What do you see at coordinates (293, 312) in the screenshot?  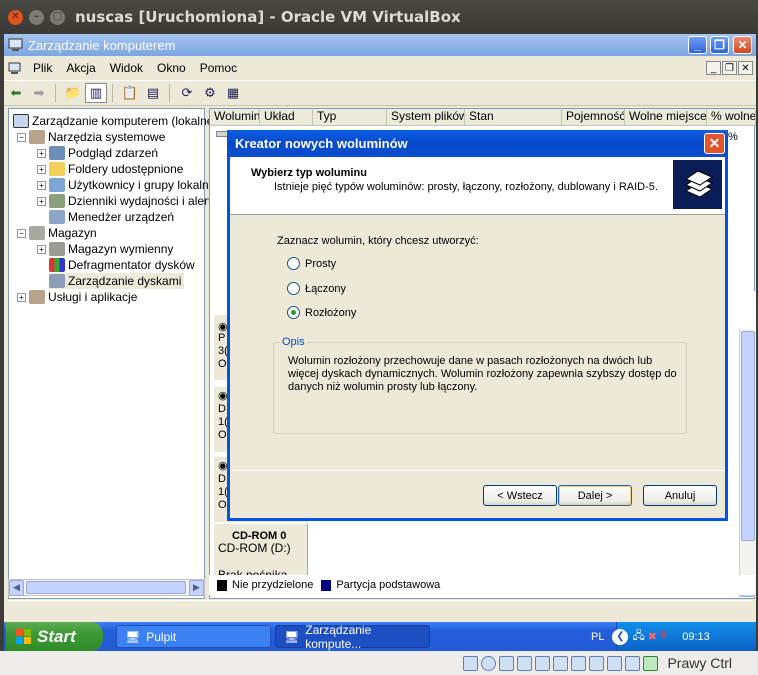 I see `radio-circle-selected` at bounding box center [293, 312].